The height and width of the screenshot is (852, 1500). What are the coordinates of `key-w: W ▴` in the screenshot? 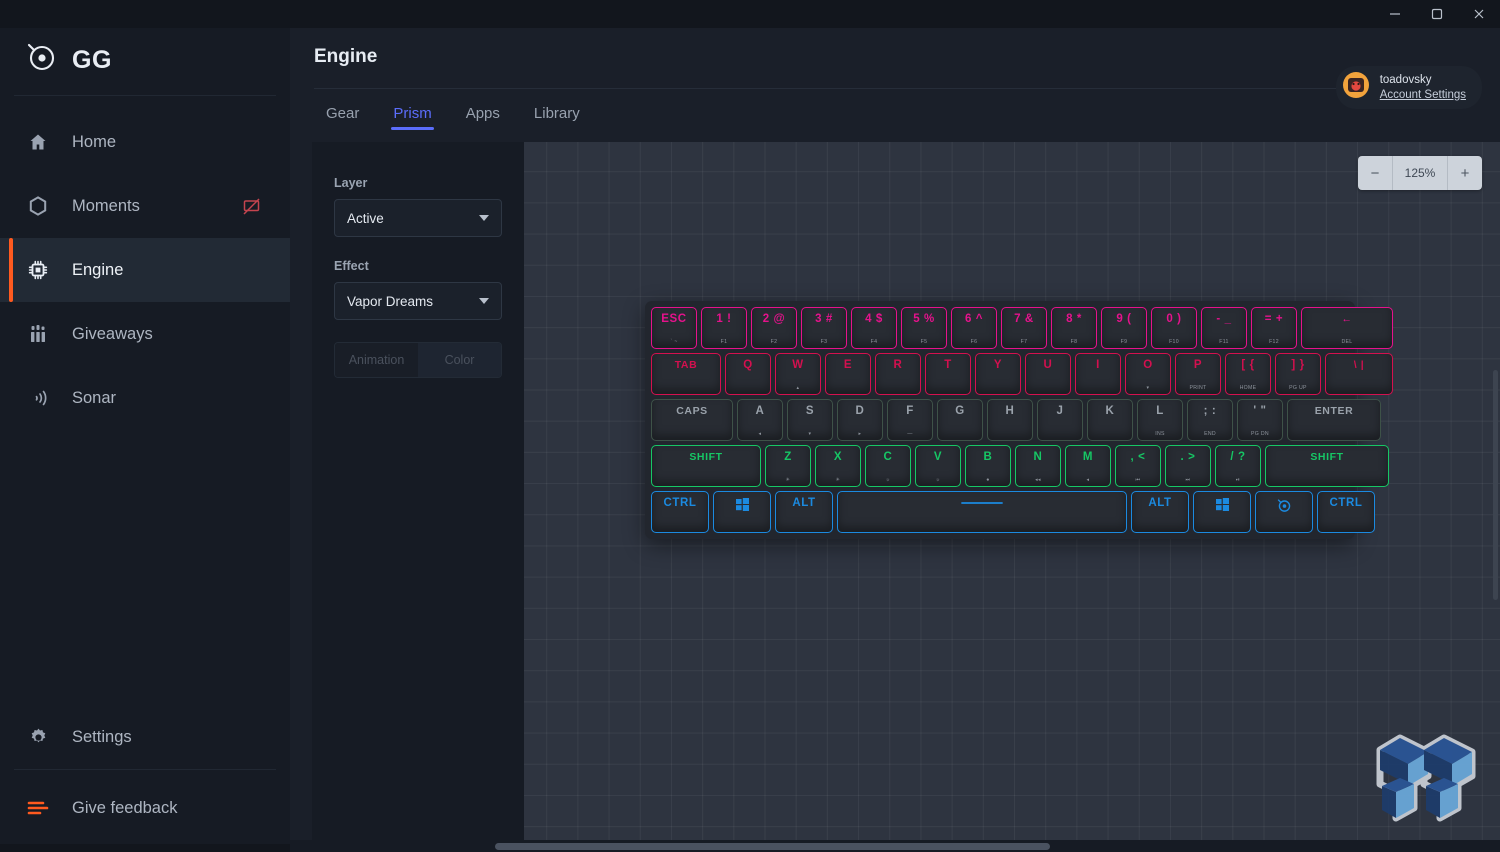 It's located at (798, 374).